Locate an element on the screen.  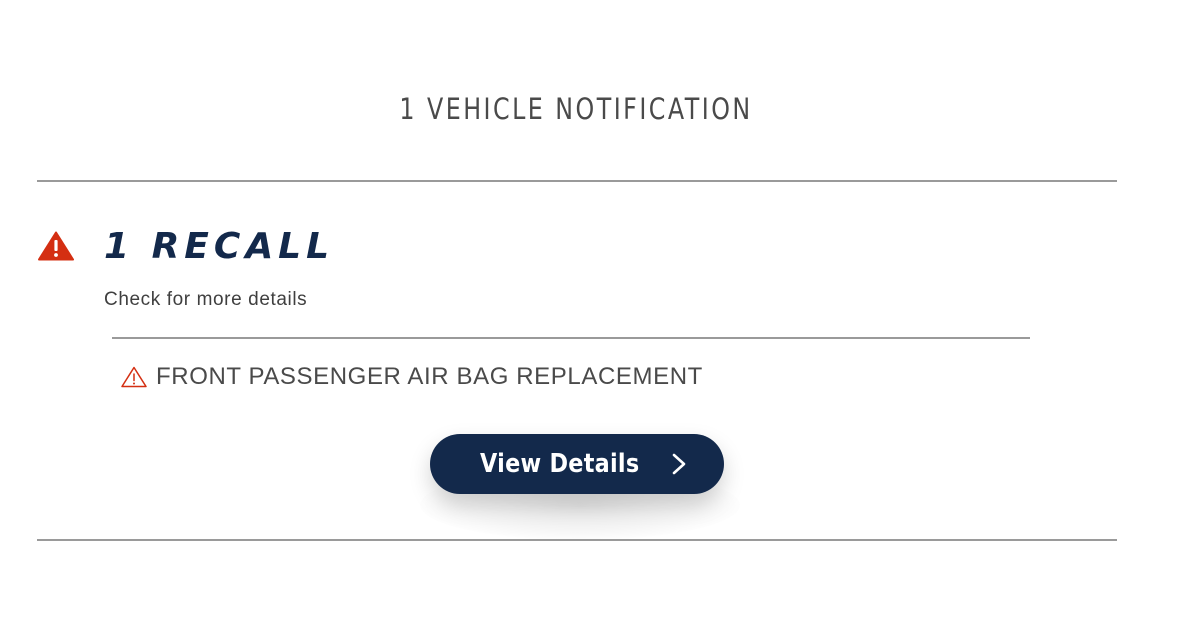
recall-item: FRONT PASSENGER AIR BAG REPLACEMENT is located at coordinates (412, 377).